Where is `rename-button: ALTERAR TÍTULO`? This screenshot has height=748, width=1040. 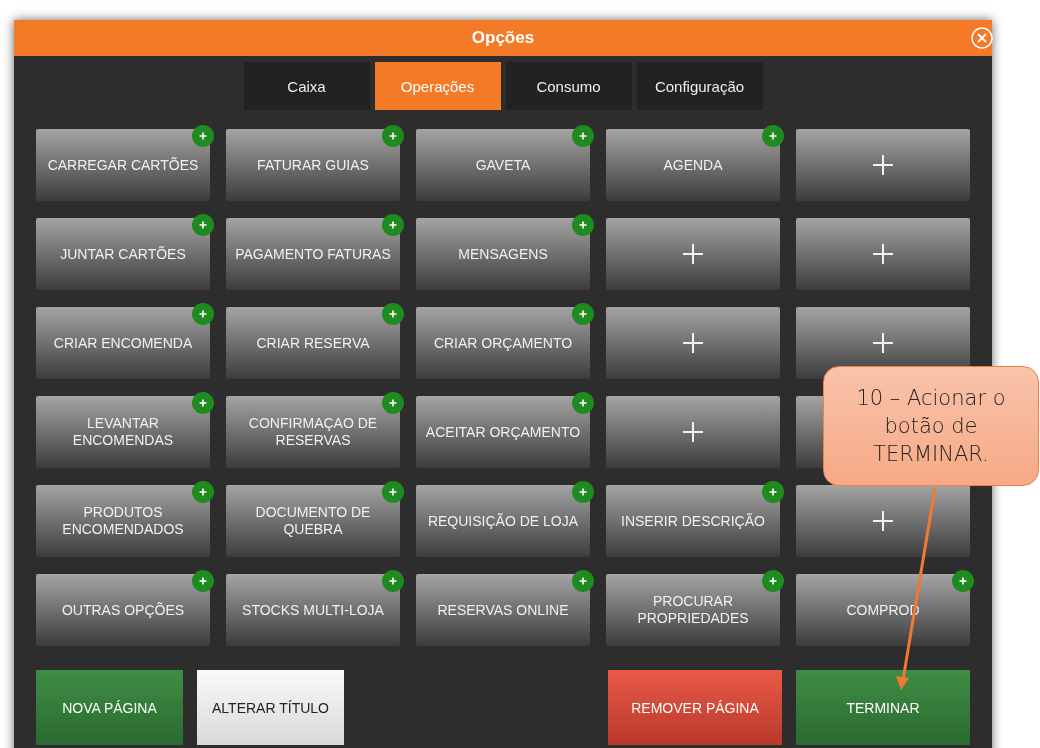
rename-button: ALTERAR TÍTULO is located at coordinates (270, 707).